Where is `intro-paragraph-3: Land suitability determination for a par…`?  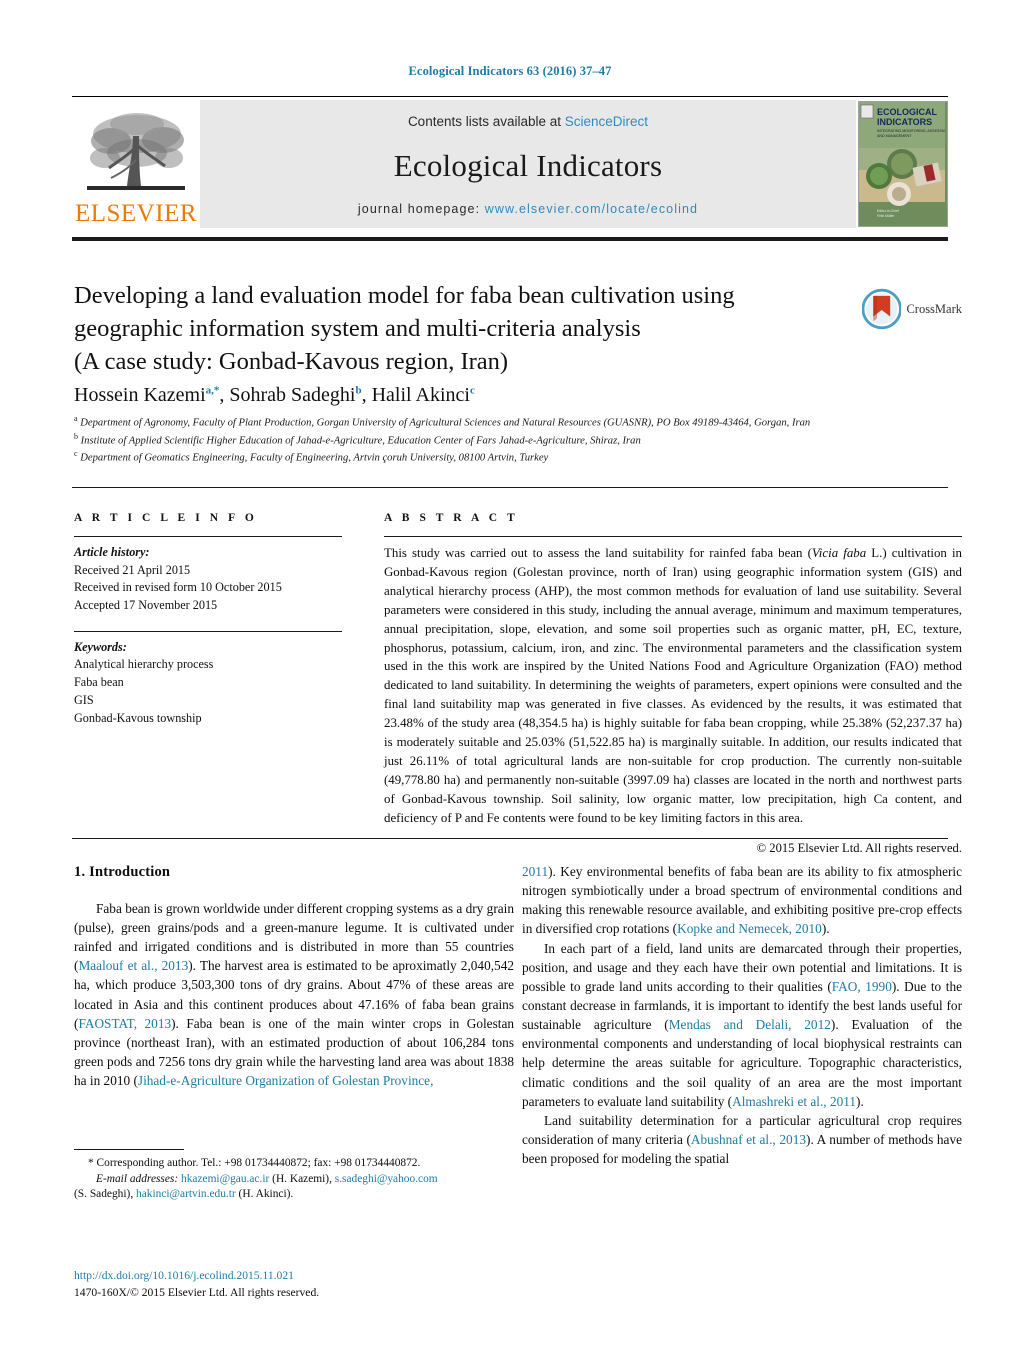 intro-paragraph-3: Land suitability determination for a par… is located at coordinates (742, 1139).